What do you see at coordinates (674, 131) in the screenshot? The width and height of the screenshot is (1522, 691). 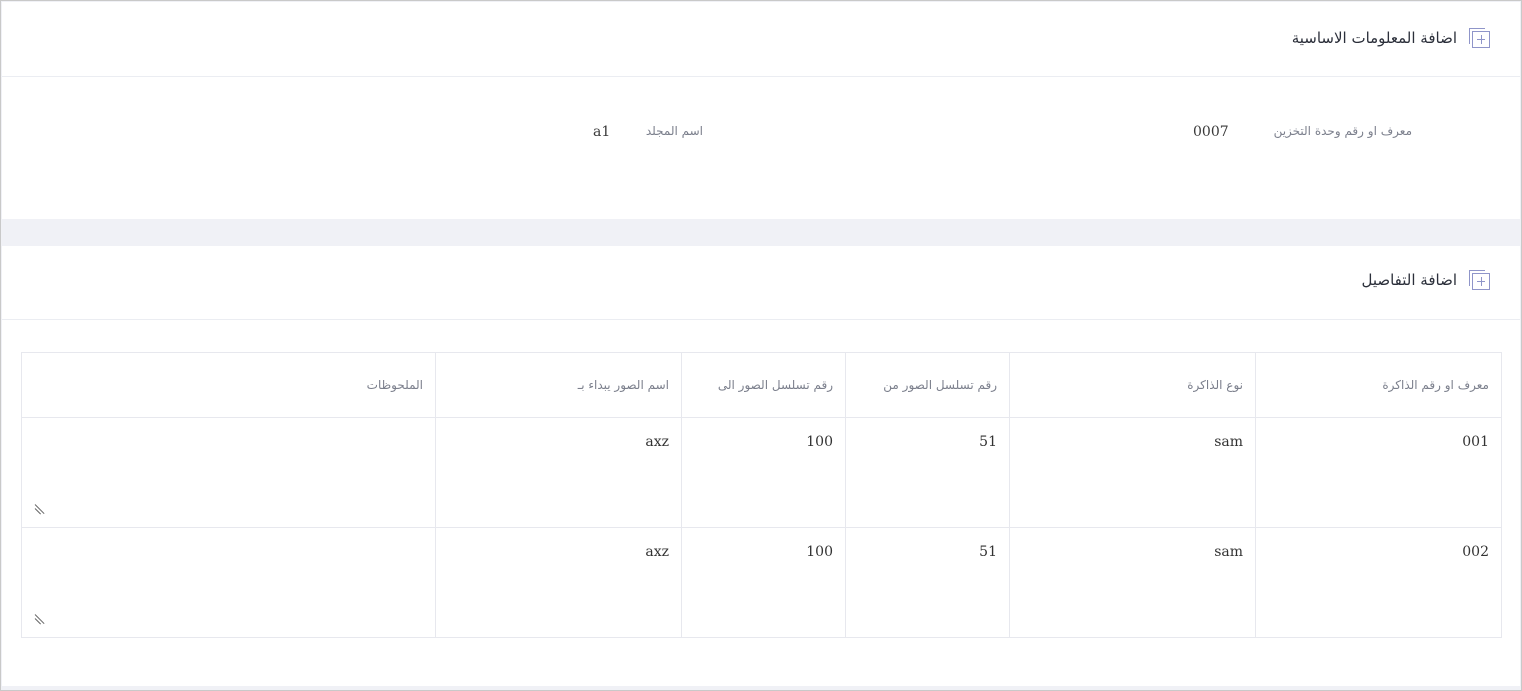 I see `folder-name-label: اسم المجلد` at bounding box center [674, 131].